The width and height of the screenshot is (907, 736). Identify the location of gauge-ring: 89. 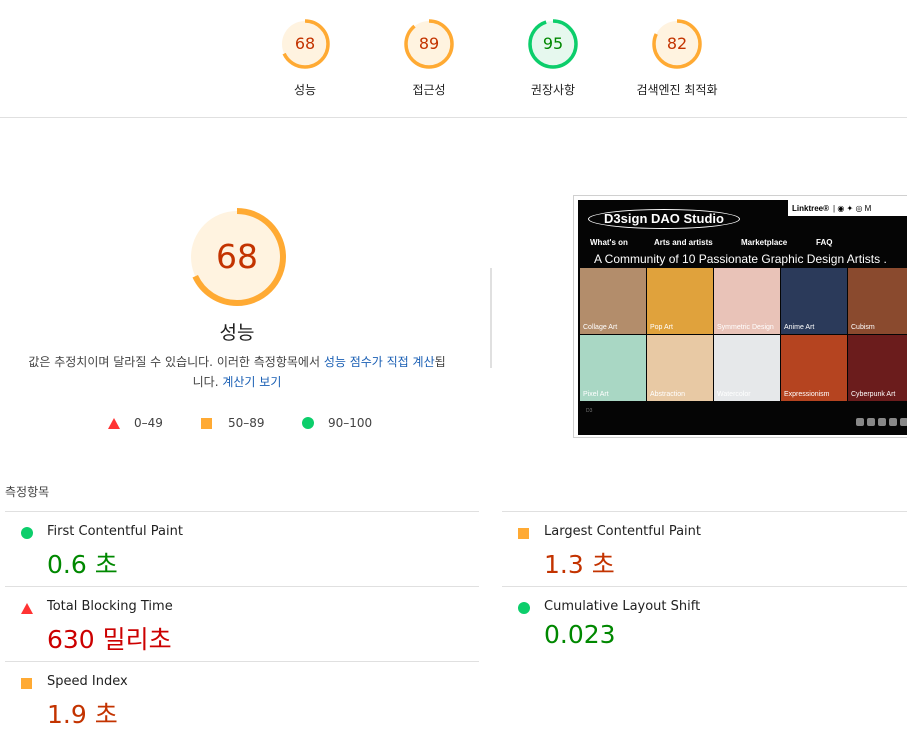
(429, 44).